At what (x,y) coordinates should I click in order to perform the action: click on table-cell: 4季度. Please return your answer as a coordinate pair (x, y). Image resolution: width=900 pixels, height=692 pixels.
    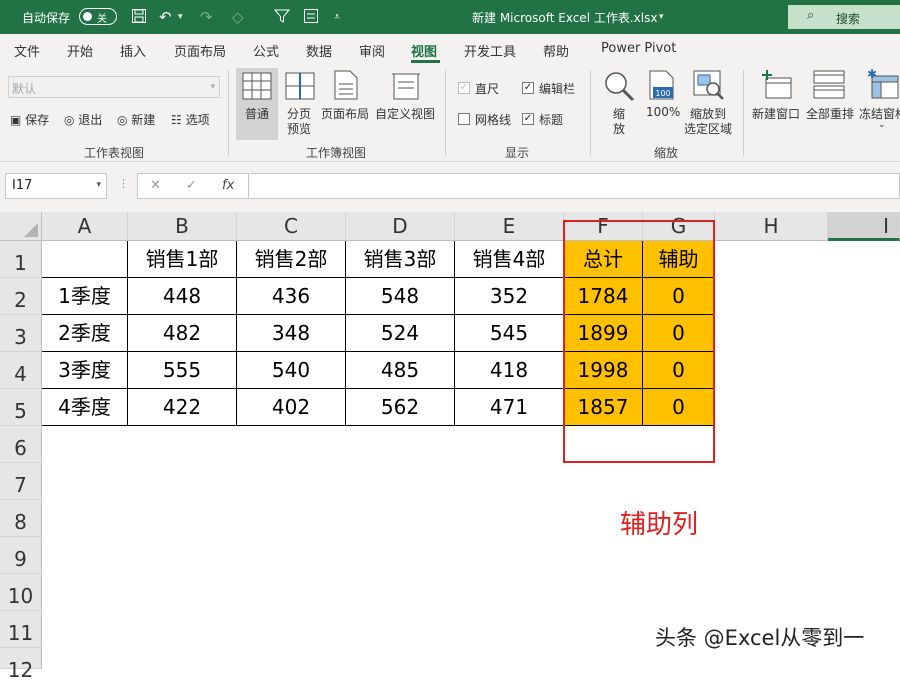
    Looking at the image, I should click on (85, 407).